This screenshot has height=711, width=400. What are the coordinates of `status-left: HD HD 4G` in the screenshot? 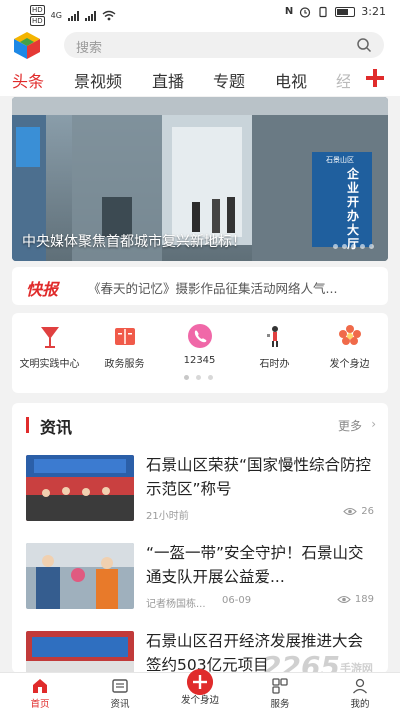 It's located at (73, 15).